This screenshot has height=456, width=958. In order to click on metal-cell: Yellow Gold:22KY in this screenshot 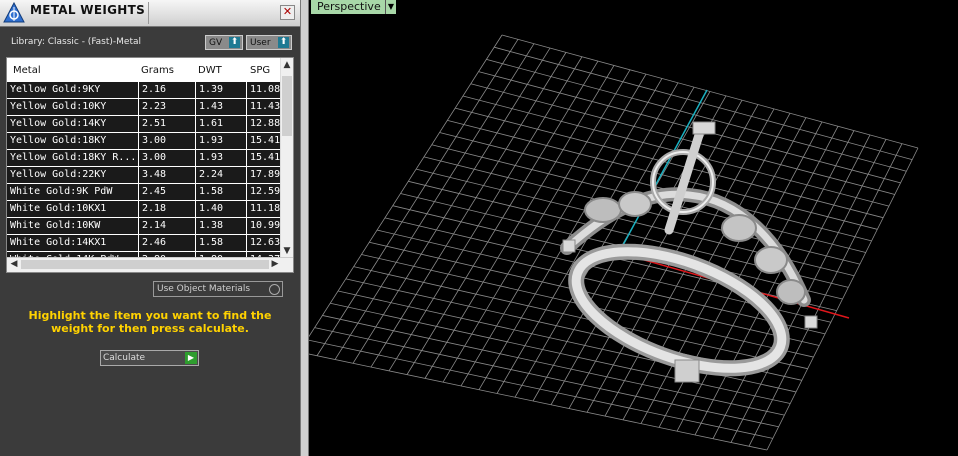, I will do `click(58, 174)`.